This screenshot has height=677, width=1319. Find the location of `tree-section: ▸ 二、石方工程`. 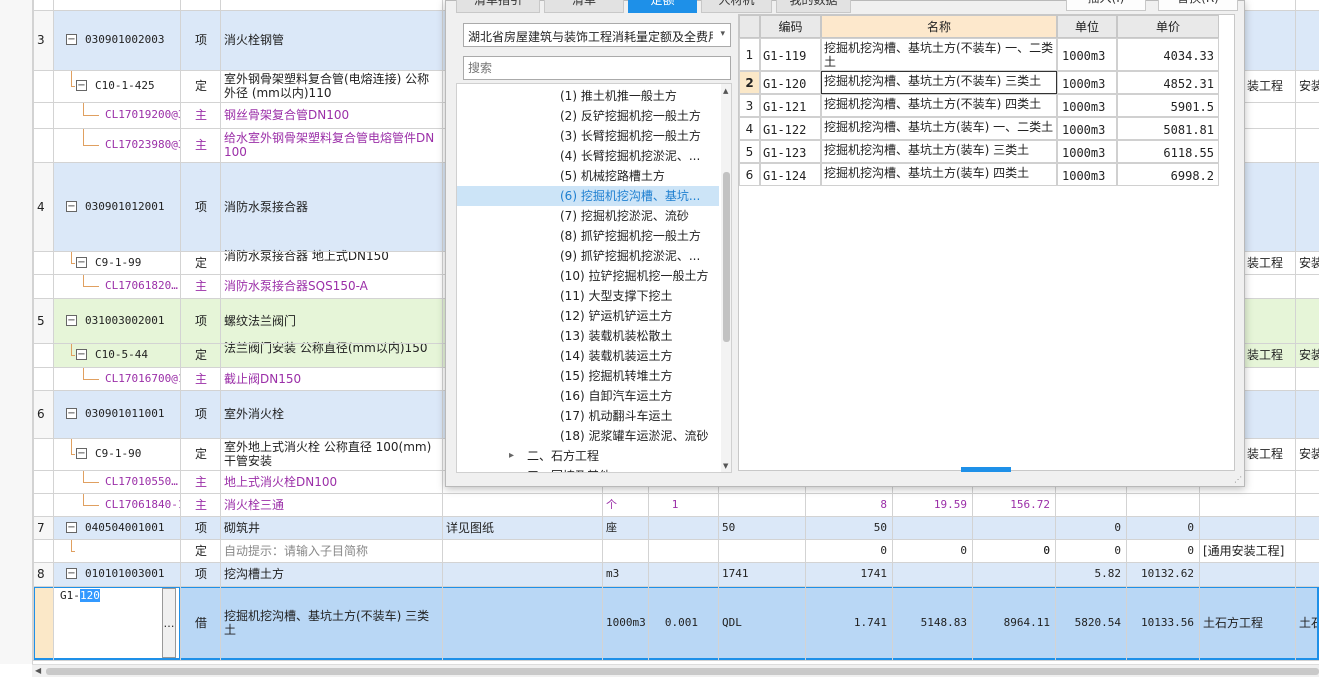

tree-section: ▸ 二、石方工程 is located at coordinates (588, 456).